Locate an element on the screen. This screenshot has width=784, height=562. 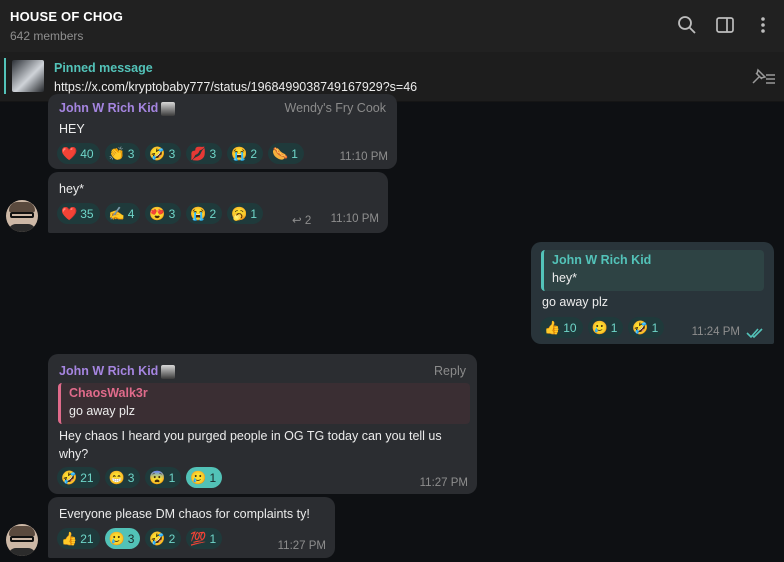
writing-hand-icon: ✍️ is located at coordinates (116, 213).